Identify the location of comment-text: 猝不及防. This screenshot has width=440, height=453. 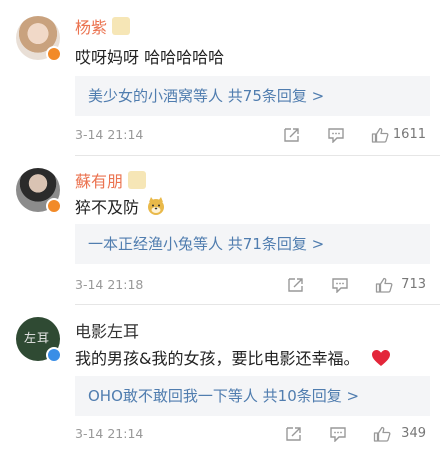
(120, 206).